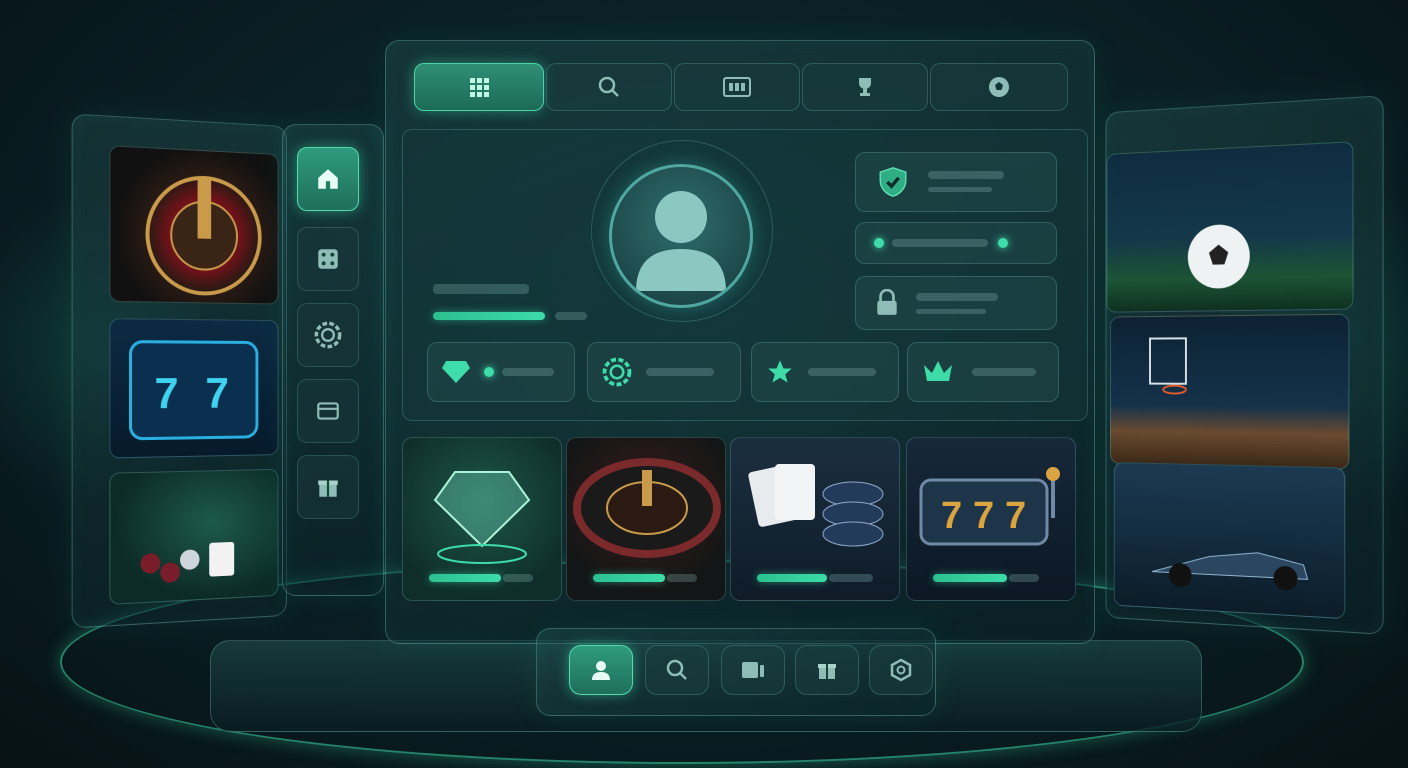 This screenshot has width=1408, height=768. What do you see at coordinates (887, 302) in the screenshot?
I see `lock-icon` at bounding box center [887, 302].